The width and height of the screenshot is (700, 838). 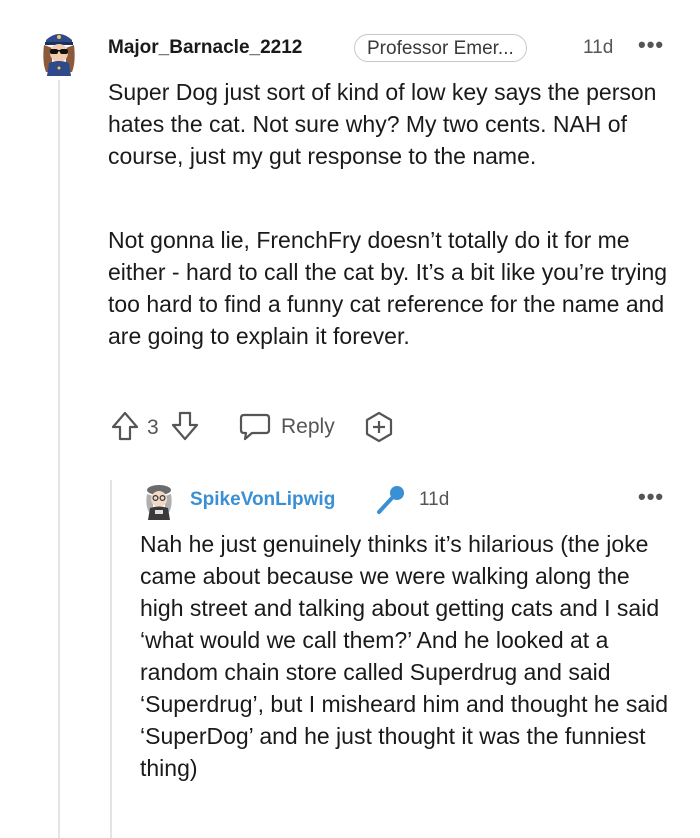 What do you see at coordinates (111, 659) in the screenshot?
I see `reply-thread-line` at bounding box center [111, 659].